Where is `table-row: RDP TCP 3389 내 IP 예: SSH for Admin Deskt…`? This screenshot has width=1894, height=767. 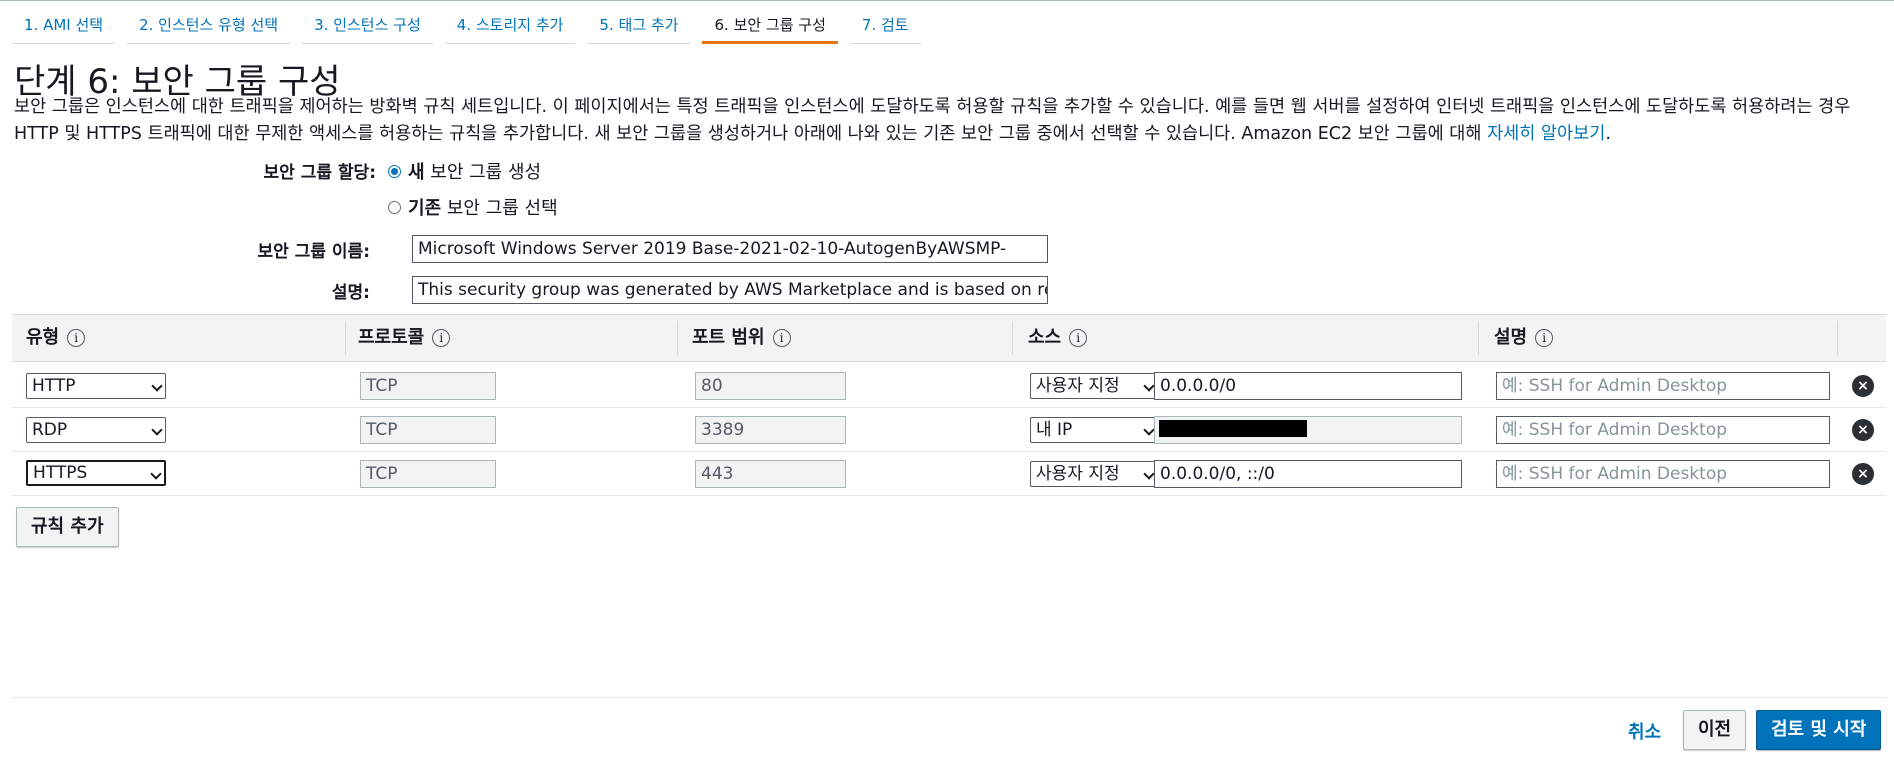
table-row: RDP TCP 3389 내 IP 예: SSH for Admin Deskt… is located at coordinates (949, 430).